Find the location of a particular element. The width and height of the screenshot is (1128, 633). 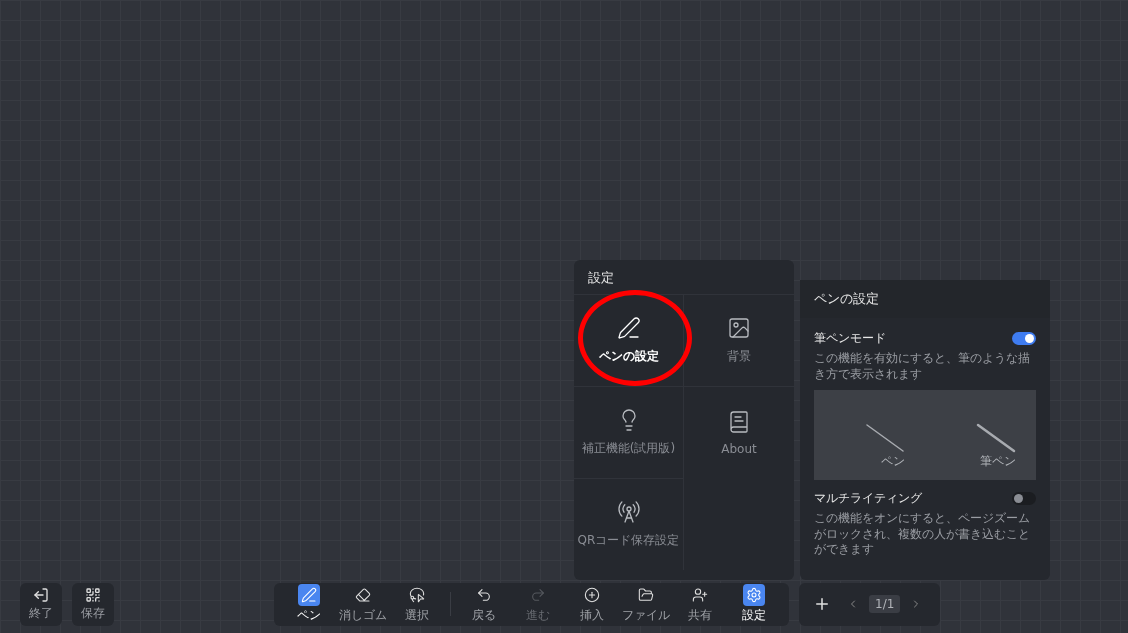

tool-button: 挿入 is located at coordinates (592, 604).